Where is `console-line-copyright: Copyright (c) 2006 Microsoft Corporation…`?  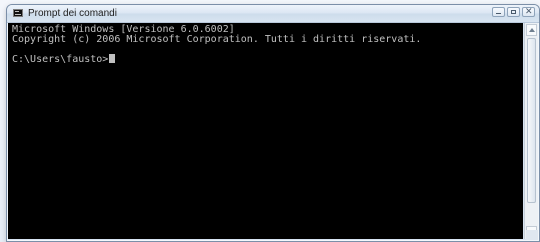 console-line-copyright: Copyright (c) 2006 Microsoft Corporation… is located at coordinates (217, 39).